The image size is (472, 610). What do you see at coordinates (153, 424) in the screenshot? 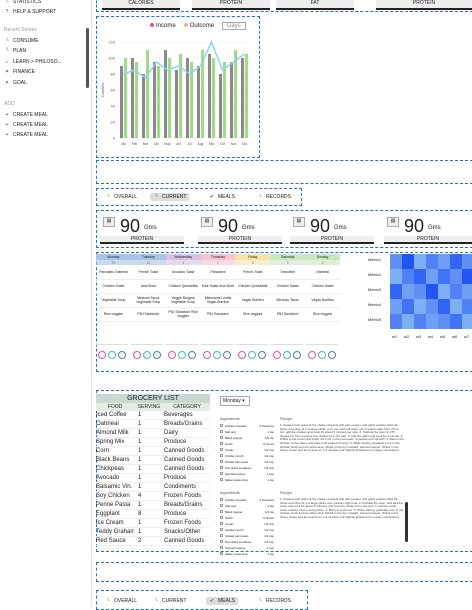
I see `grocery-row: Oatmeal 1 Breads/Grains` at bounding box center [153, 424].